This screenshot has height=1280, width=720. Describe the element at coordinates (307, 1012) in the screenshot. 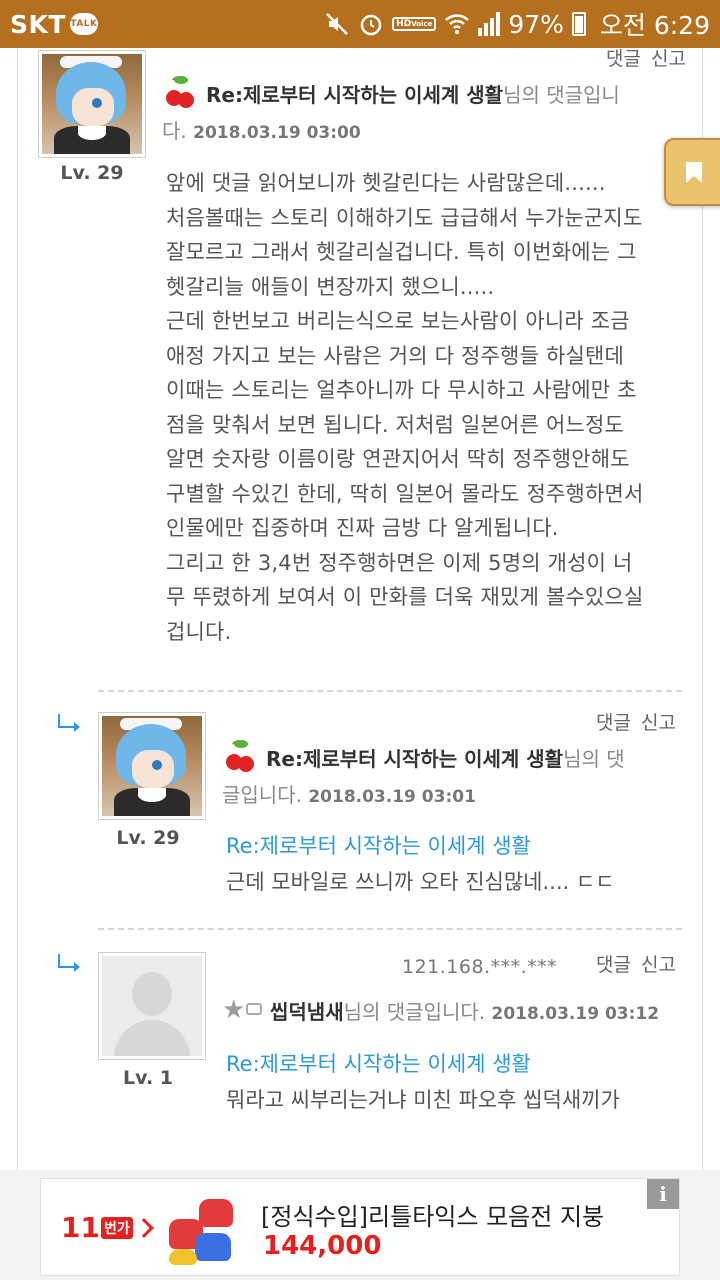

I see `author-name: 씹덕냄새` at that location.